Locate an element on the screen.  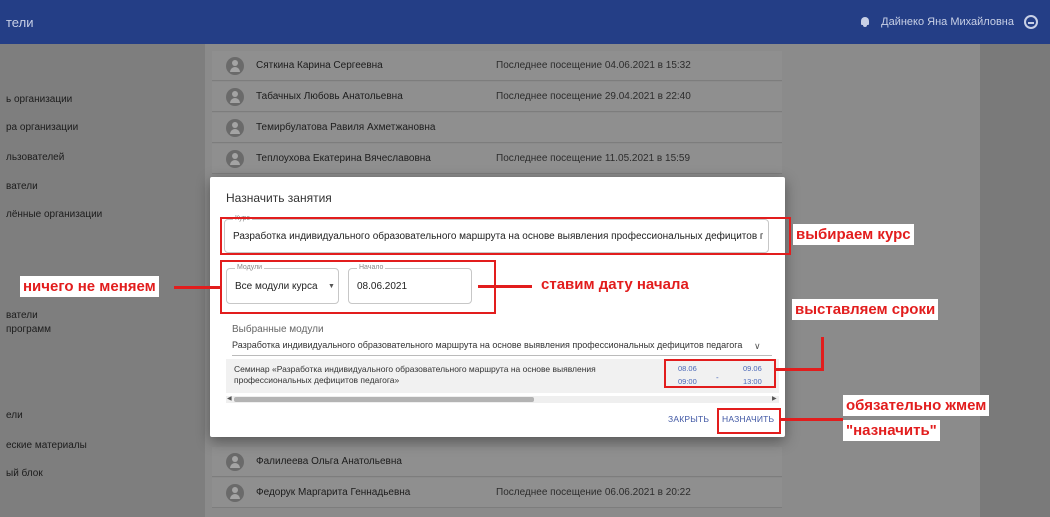
sidebar-item-5: лённые организации is located at coordinates (54, 214).